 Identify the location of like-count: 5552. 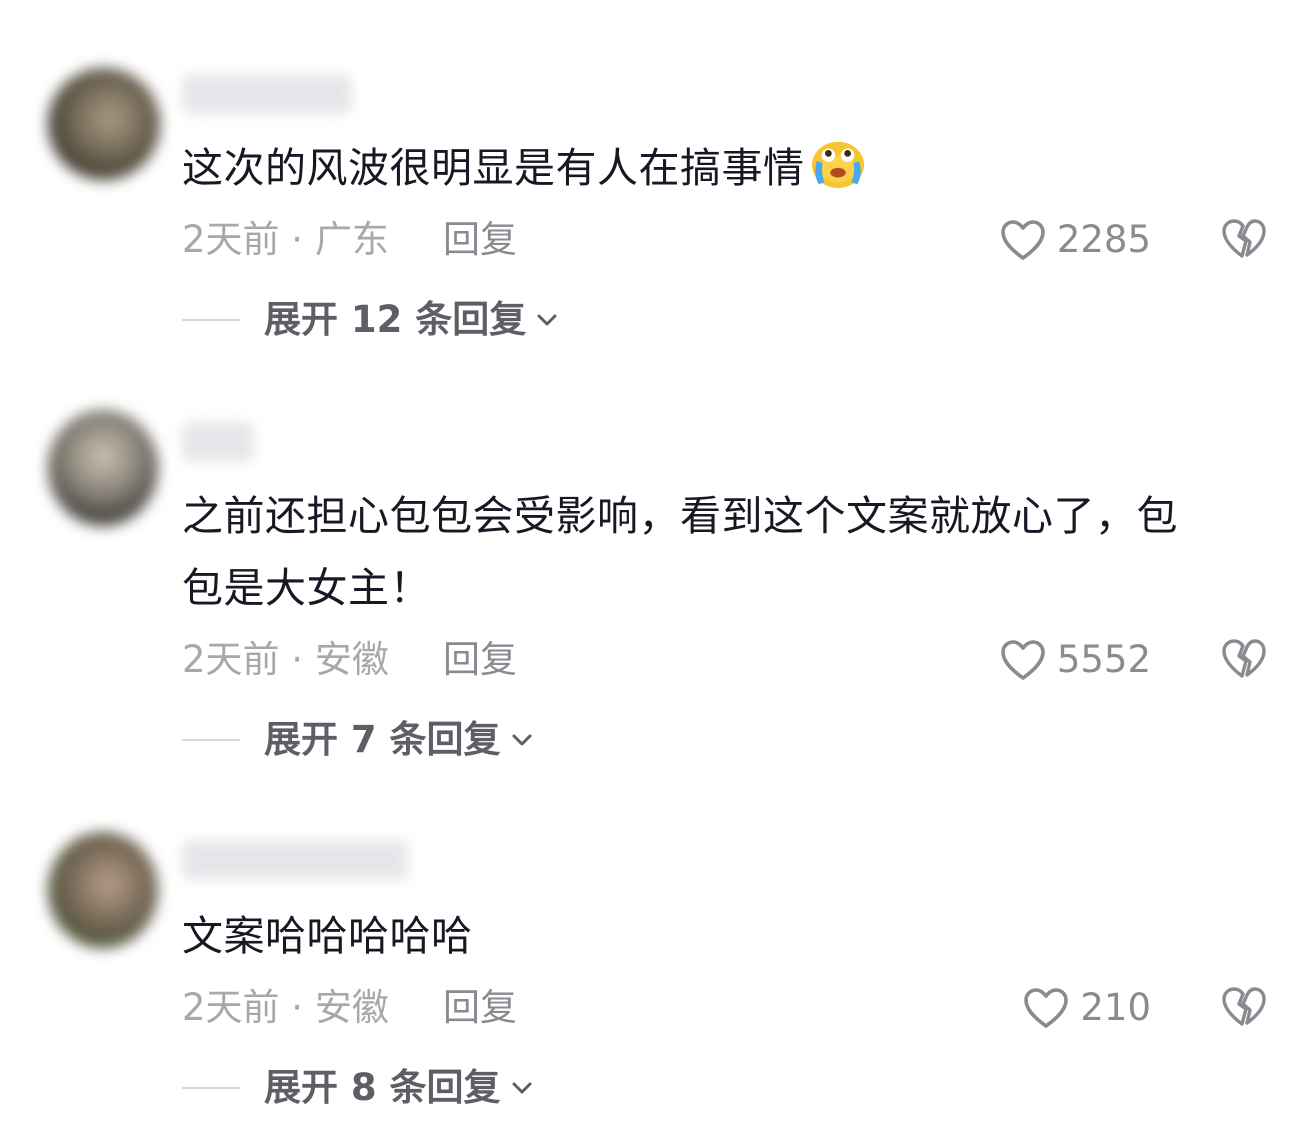
(1103, 659).